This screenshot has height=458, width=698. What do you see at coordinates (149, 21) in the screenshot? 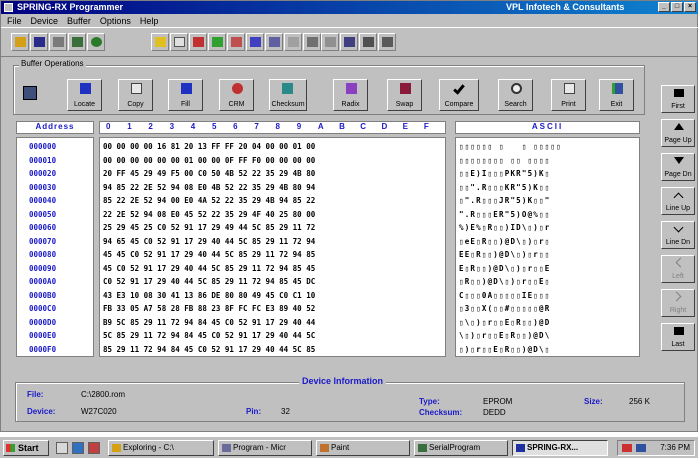
I see `menu-help: Help` at bounding box center [149, 21].